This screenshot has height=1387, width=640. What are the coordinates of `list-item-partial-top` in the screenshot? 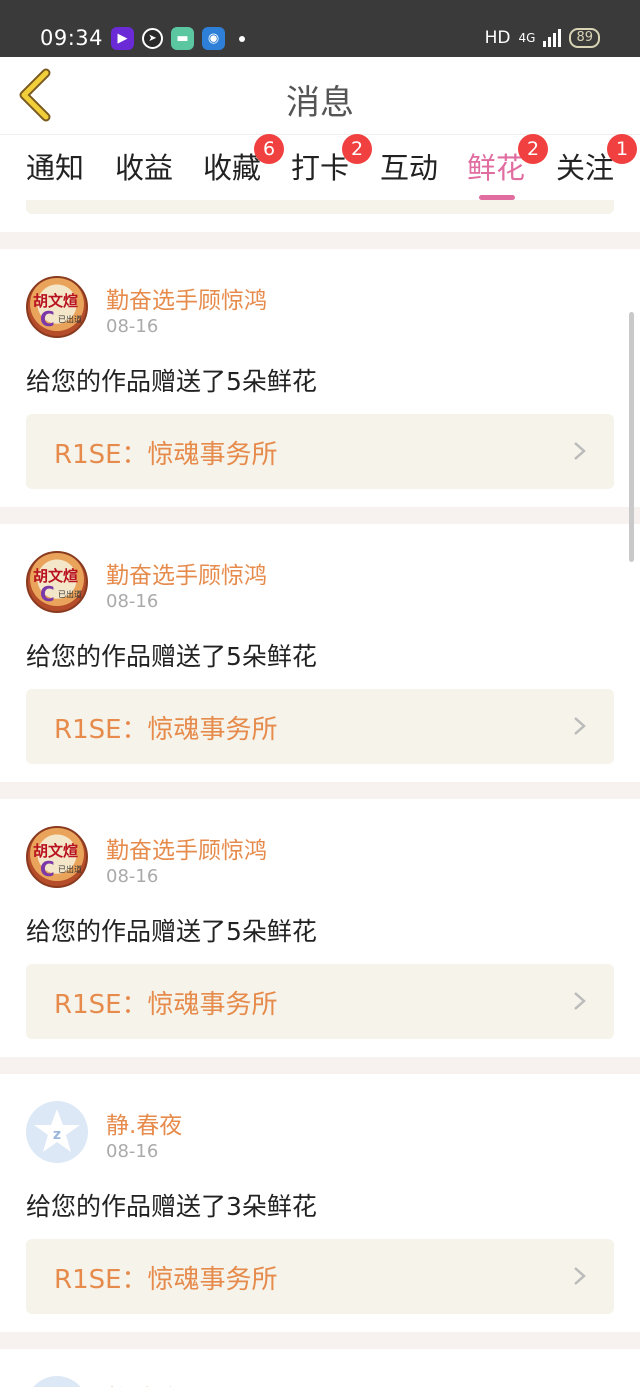 It's located at (320, 216).